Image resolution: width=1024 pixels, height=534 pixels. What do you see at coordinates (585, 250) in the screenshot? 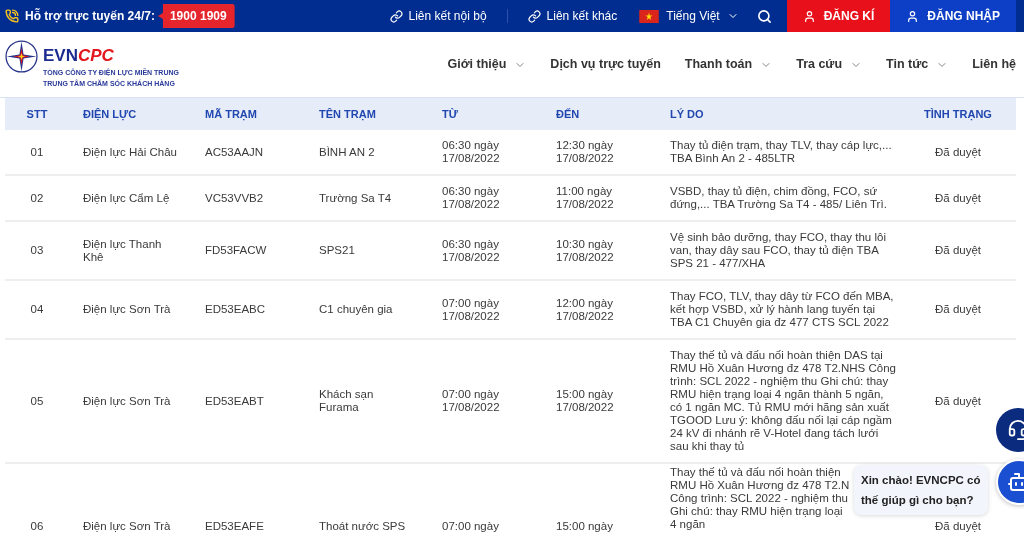
I see `table-cell-text: 10:30 ngày 17/08/2022` at bounding box center [585, 250].